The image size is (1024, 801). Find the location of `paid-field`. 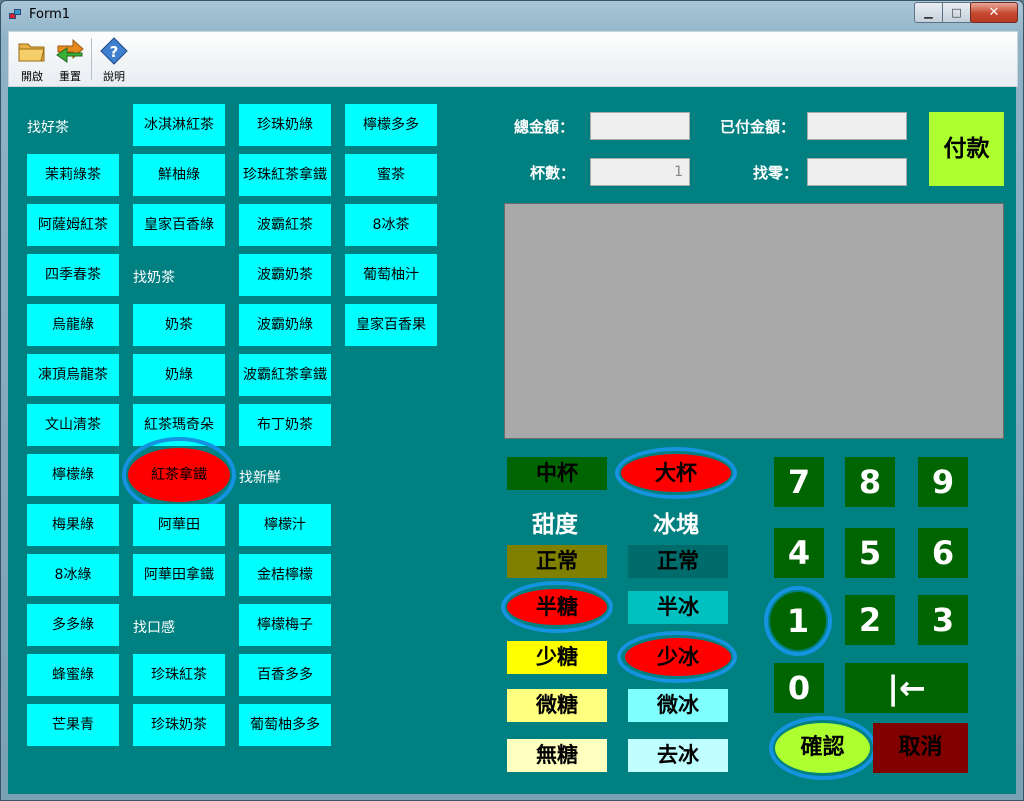

paid-field is located at coordinates (857, 126).